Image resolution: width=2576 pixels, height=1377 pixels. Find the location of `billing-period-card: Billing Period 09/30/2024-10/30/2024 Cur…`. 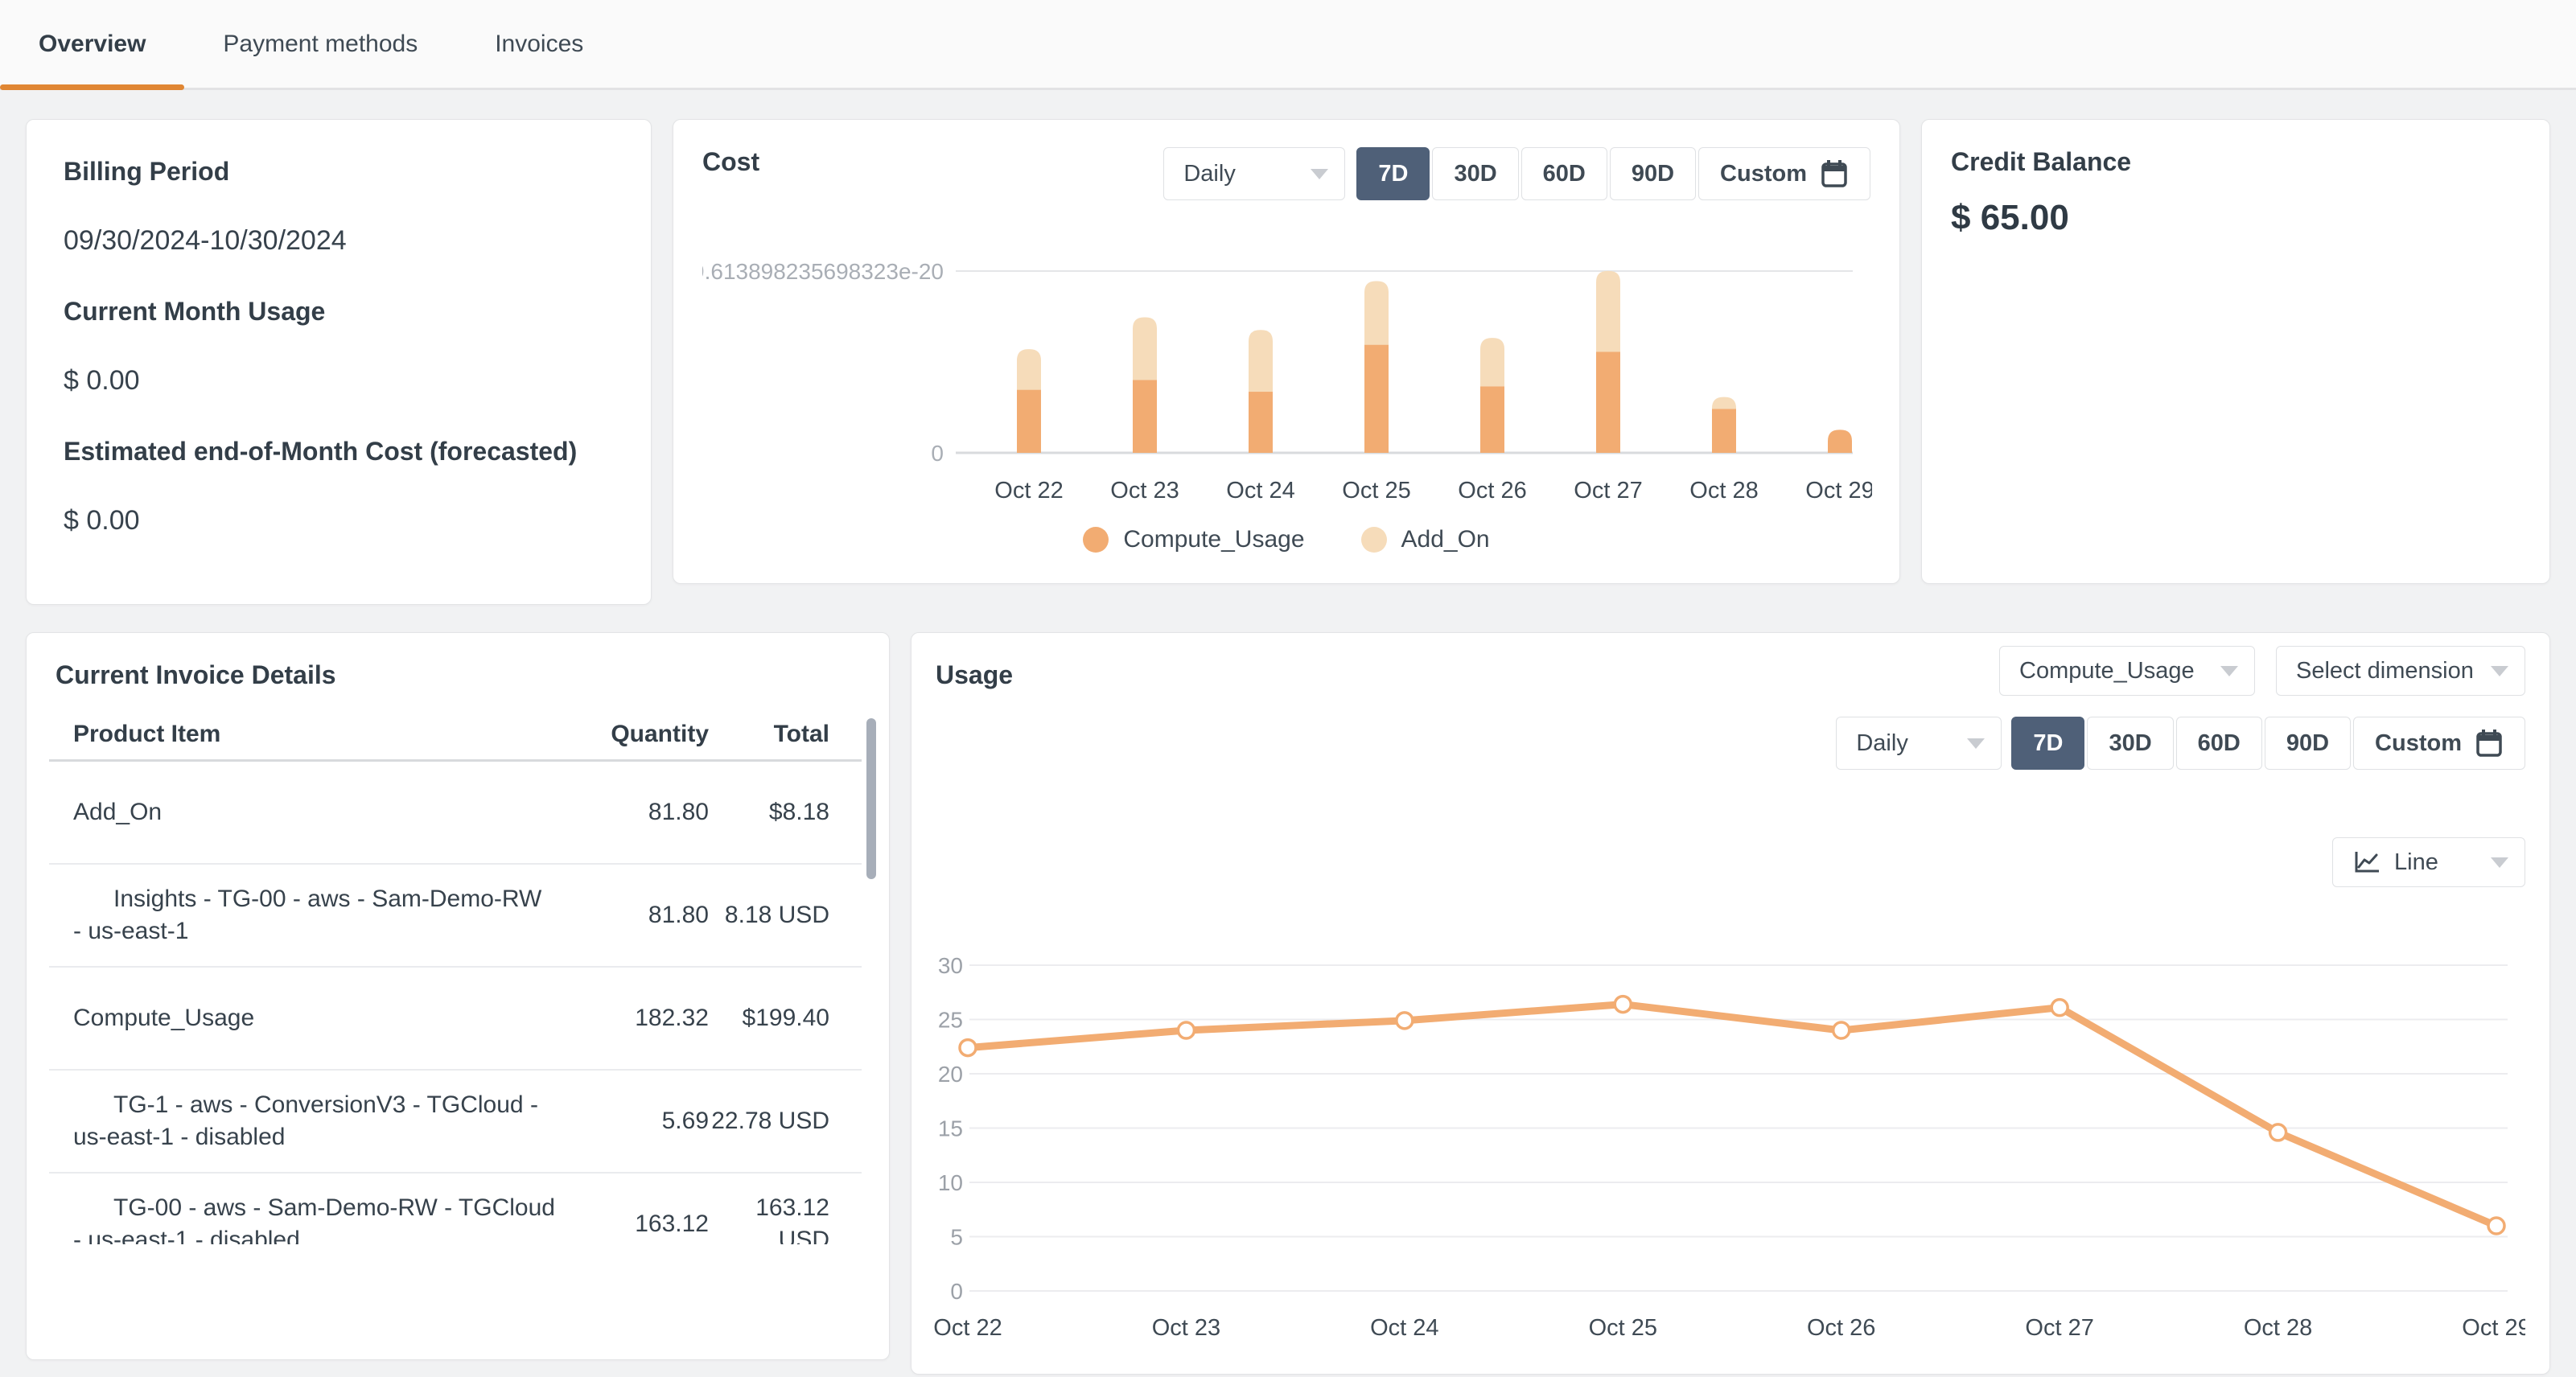

billing-period-card: Billing Period 09/30/2024-10/30/2024 Cur… is located at coordinates (339, 362).